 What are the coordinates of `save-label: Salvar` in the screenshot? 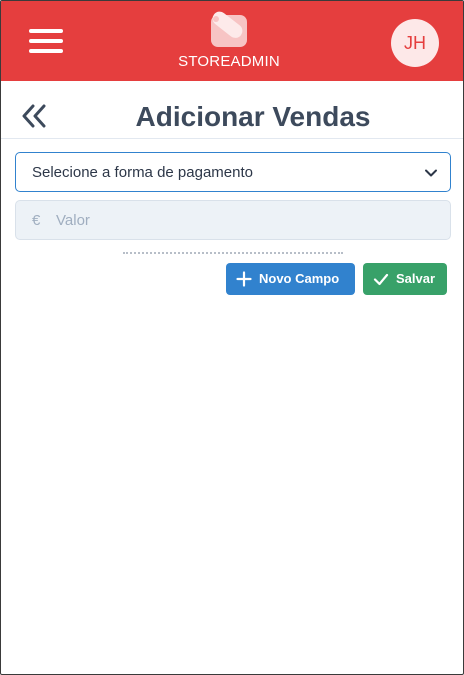 It's located at (416, 278).